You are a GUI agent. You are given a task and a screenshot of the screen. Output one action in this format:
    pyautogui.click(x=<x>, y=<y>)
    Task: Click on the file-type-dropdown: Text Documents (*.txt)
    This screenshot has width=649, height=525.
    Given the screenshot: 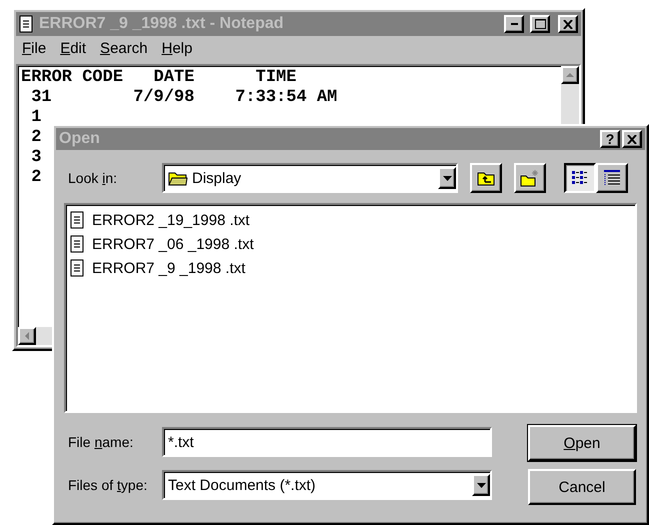 What is the action you would take?
    pyautogui.click(x=327, y=485)
    